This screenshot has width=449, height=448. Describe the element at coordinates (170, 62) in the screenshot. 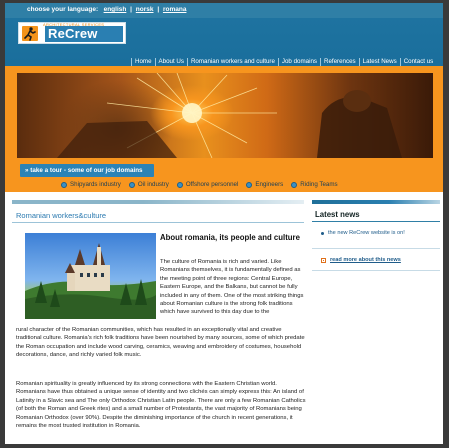

I see `nav-about-us: About Us` at that location.